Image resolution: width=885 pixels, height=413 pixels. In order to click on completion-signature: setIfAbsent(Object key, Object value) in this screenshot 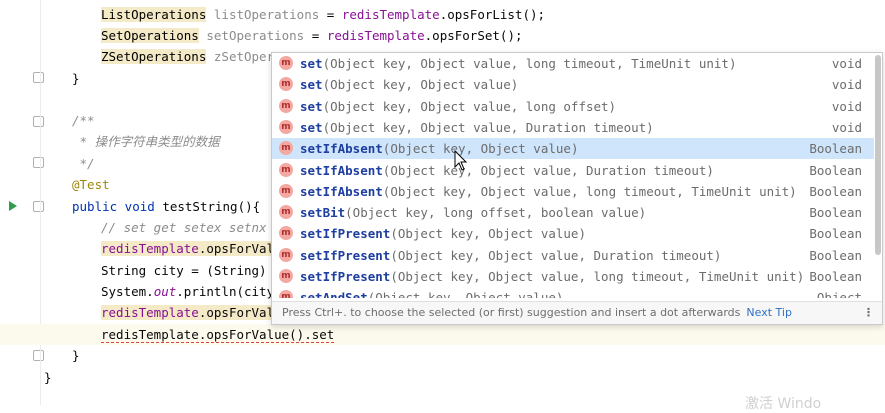, I will do `click(439, 148)`.